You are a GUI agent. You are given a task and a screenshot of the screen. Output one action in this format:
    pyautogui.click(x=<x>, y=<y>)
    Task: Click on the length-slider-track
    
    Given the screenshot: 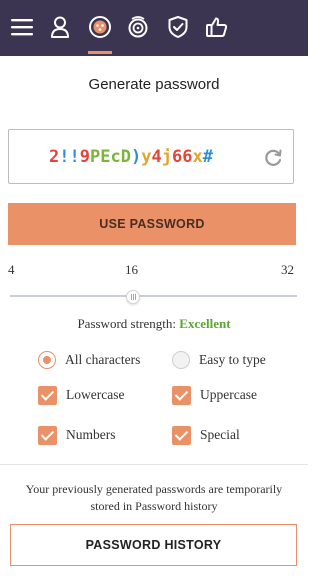 What is the action you would take?
    pyautogui.click(x=153, y=296)
    